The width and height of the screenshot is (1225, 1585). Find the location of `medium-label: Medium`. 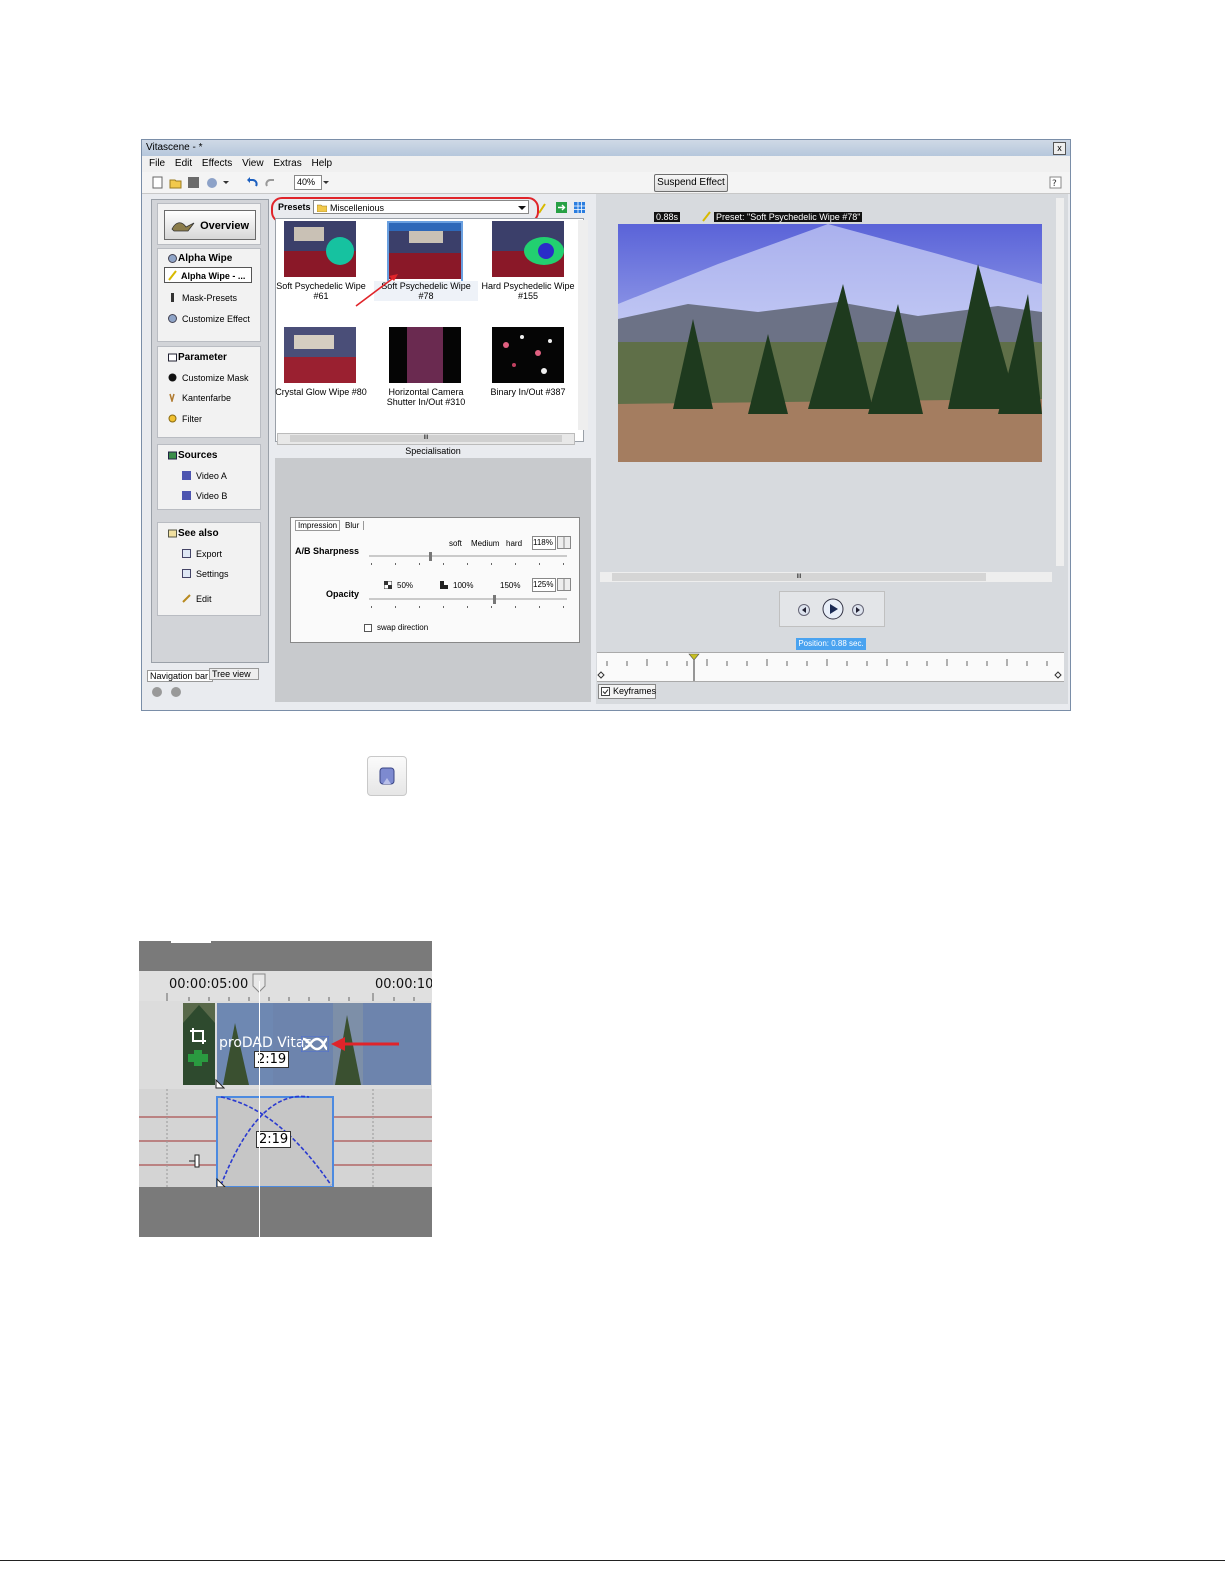

medium-label: Medium is located at coordinates (485, 543).